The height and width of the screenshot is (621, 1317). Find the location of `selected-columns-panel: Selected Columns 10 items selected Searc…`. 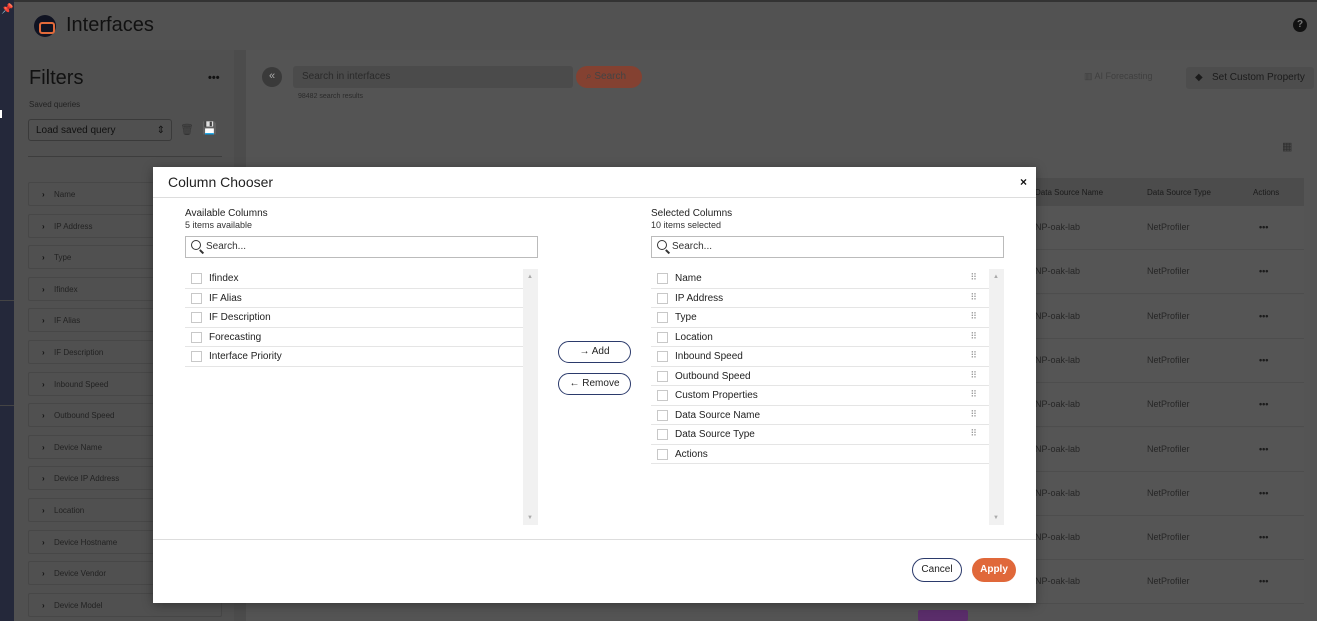

selected-columns-panel: Selected Columns 10 items selected Searc… is located at coordinates (827, 366).